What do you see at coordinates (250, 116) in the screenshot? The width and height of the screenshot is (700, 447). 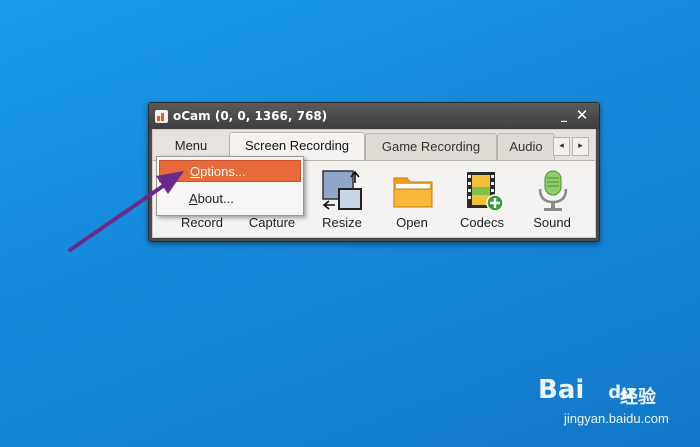 I see `window-title: oCam (0, 0, 1366, 768)` at bounding box center [250, 116].